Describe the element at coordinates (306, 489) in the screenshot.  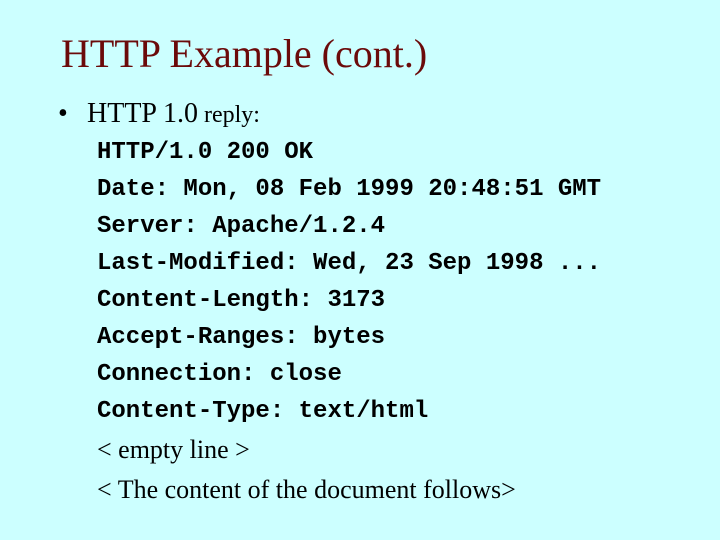
I see `document-content-note: < The content of the document follows>` at that location.